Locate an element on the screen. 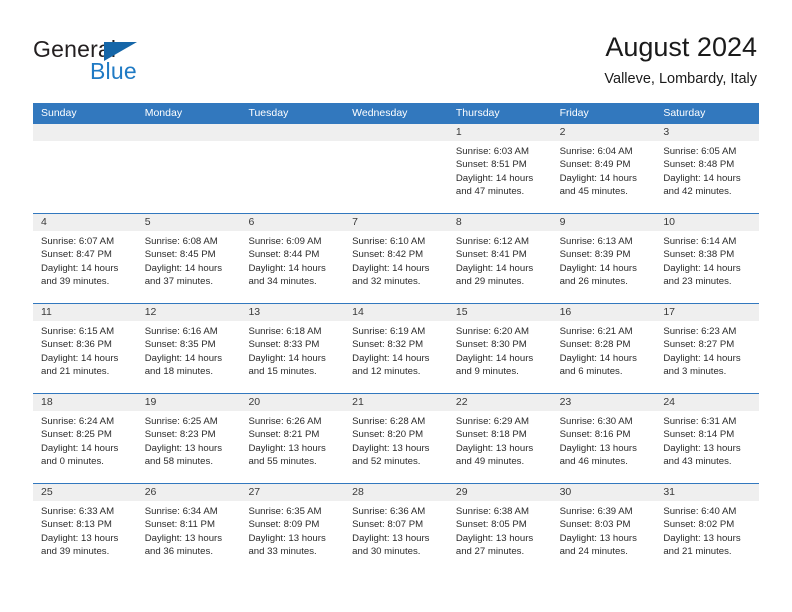 This screenshot has width=792, height=612. day-detail-line: and 43 minutes. is located at coordinates (697, 462).